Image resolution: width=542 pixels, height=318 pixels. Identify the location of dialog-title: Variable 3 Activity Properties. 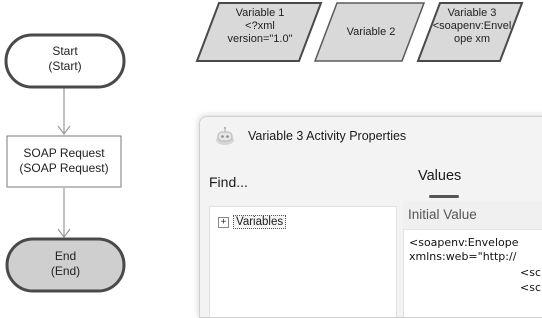
(327, 136).